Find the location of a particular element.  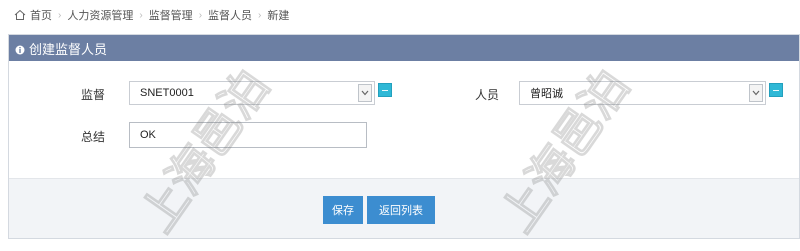

save-button: 保存 is located at coordinates (343, 210).